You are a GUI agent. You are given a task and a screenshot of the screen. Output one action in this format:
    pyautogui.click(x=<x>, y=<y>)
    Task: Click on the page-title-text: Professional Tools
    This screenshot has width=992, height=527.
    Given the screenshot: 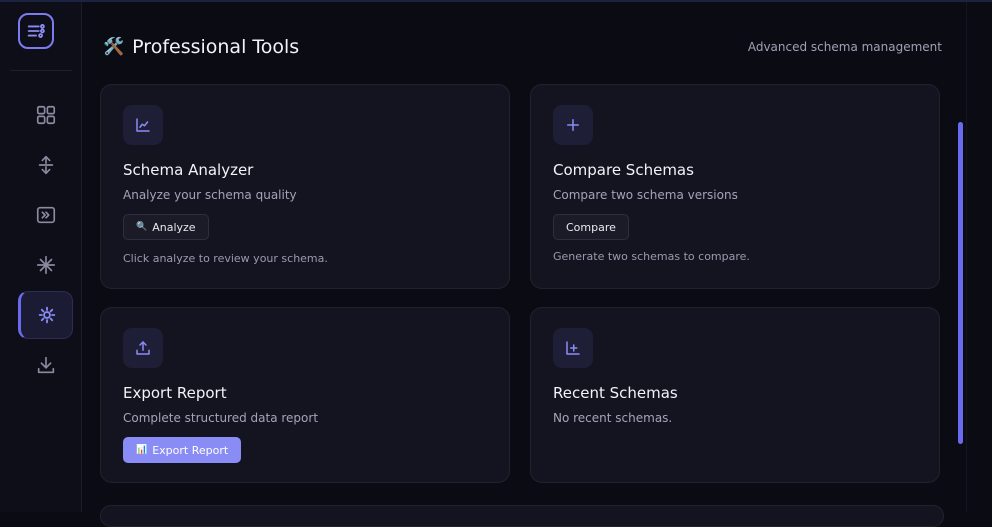 What is the action you would take?
    pyautogui.click(x=216, y=47)
    